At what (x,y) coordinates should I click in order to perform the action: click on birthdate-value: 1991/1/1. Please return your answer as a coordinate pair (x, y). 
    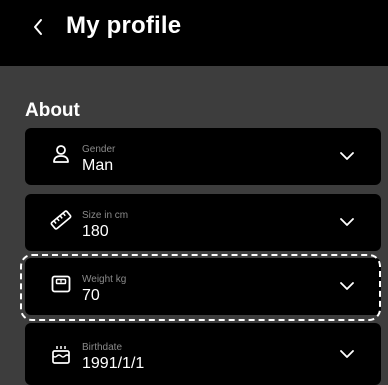
    Looking at the image, I should click on (113, 363).